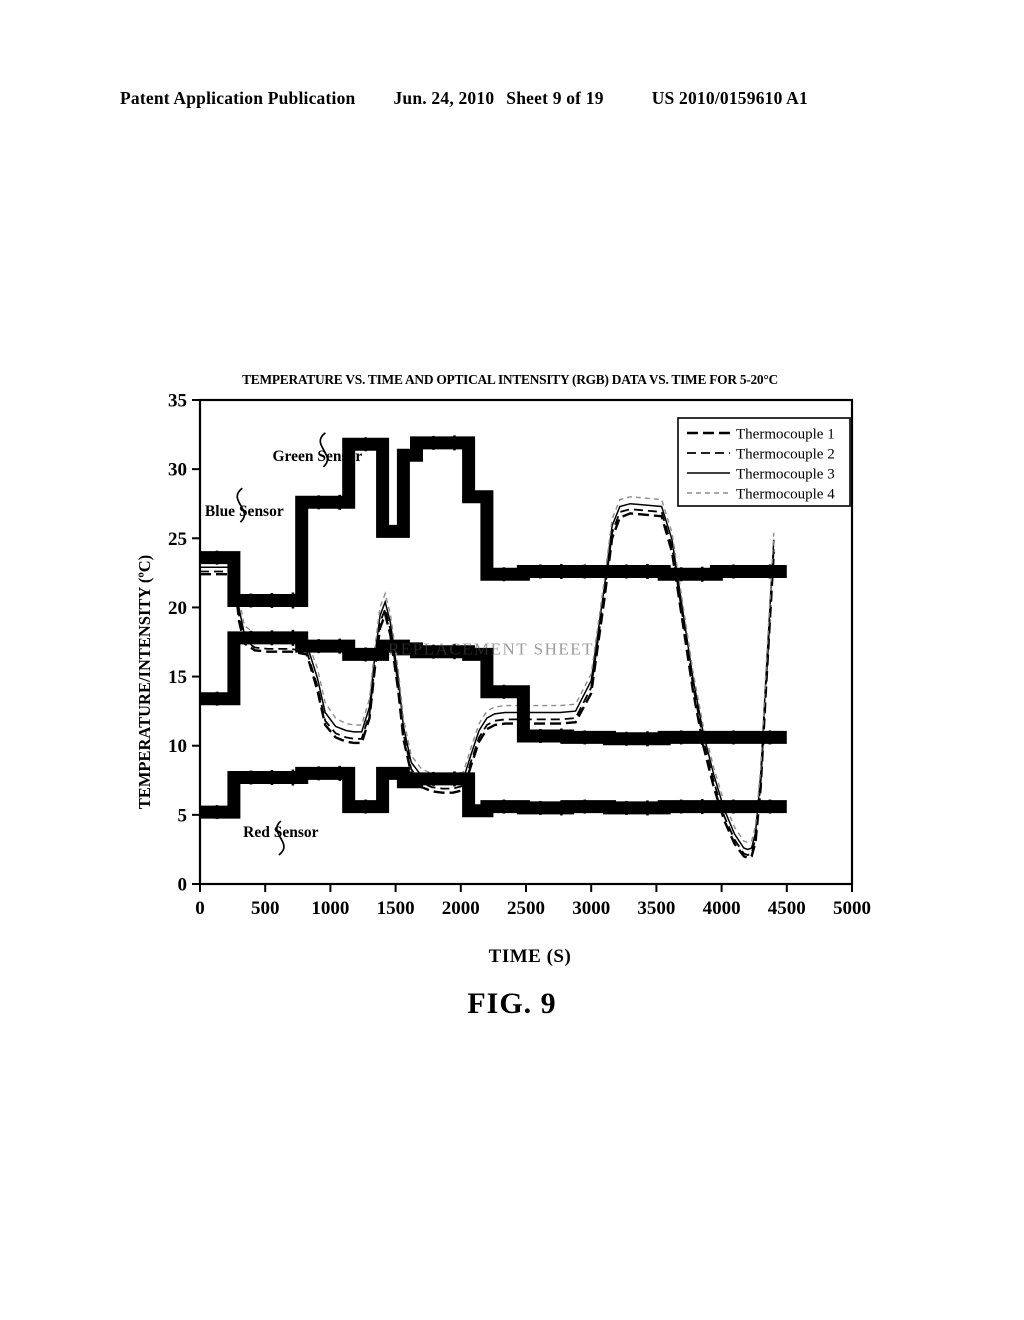 This screenshot has height=1320, width=1024. I want to click on x-tick-label: 500, so click(265, 908).